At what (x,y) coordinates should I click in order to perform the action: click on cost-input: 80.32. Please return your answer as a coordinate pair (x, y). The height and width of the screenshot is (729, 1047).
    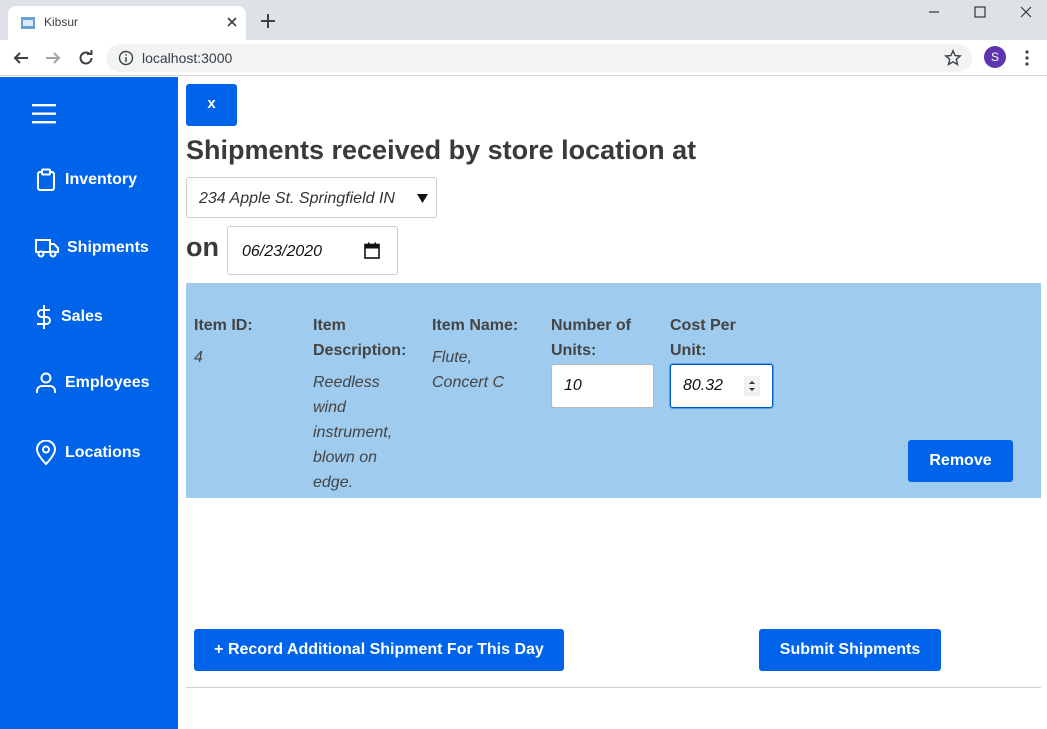
    Looking at the image, I should click on (721, 386).